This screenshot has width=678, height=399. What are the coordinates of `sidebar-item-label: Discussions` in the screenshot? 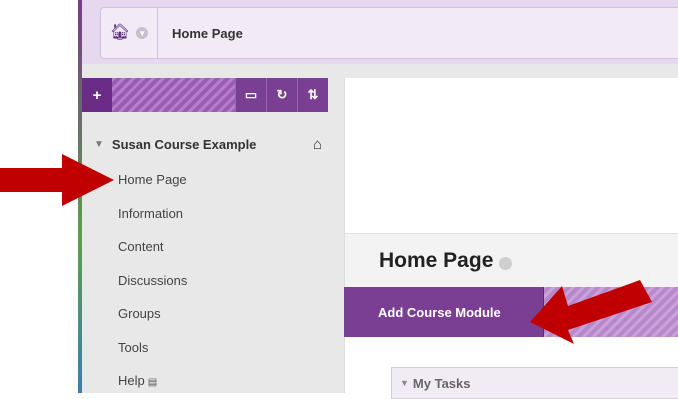 It's located at (153, 280).